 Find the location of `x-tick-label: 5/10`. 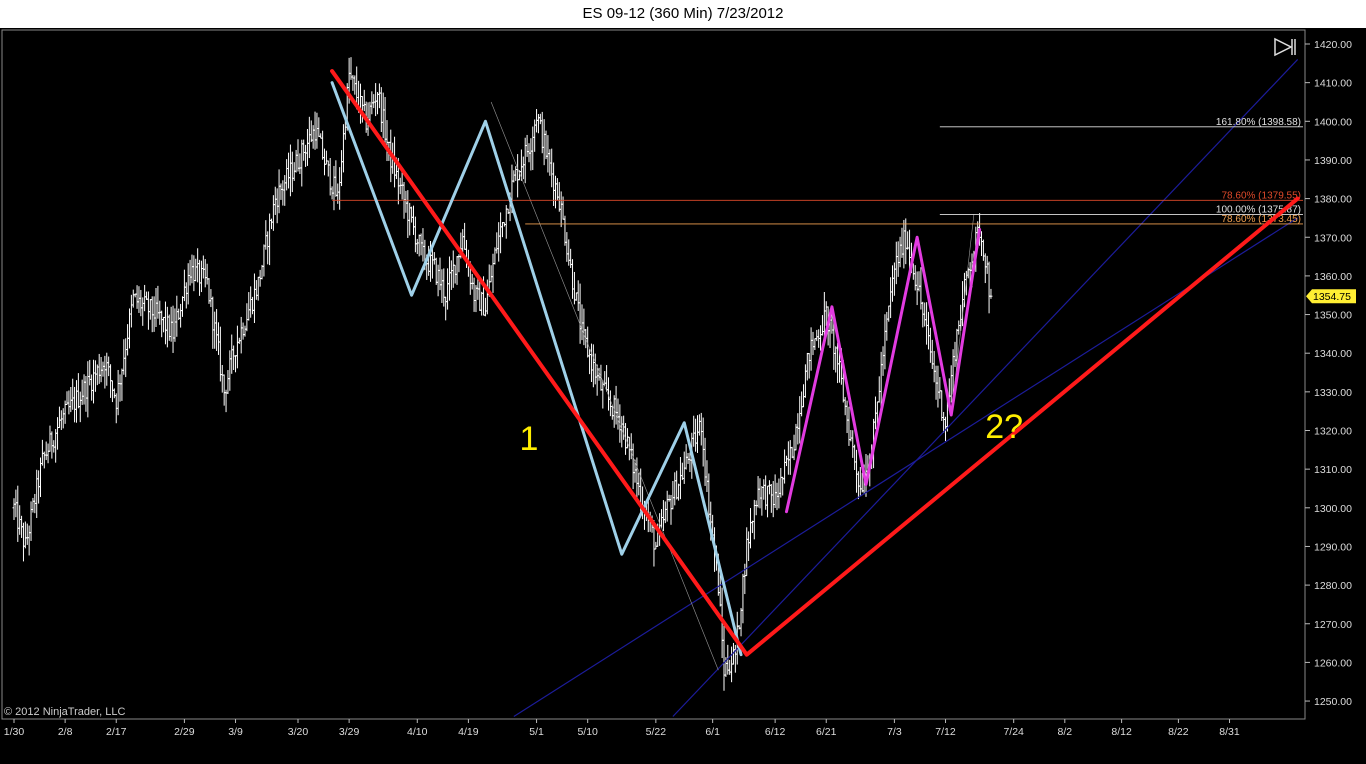

x-tick-label: 5/10 is located at coordinates (587, 732).